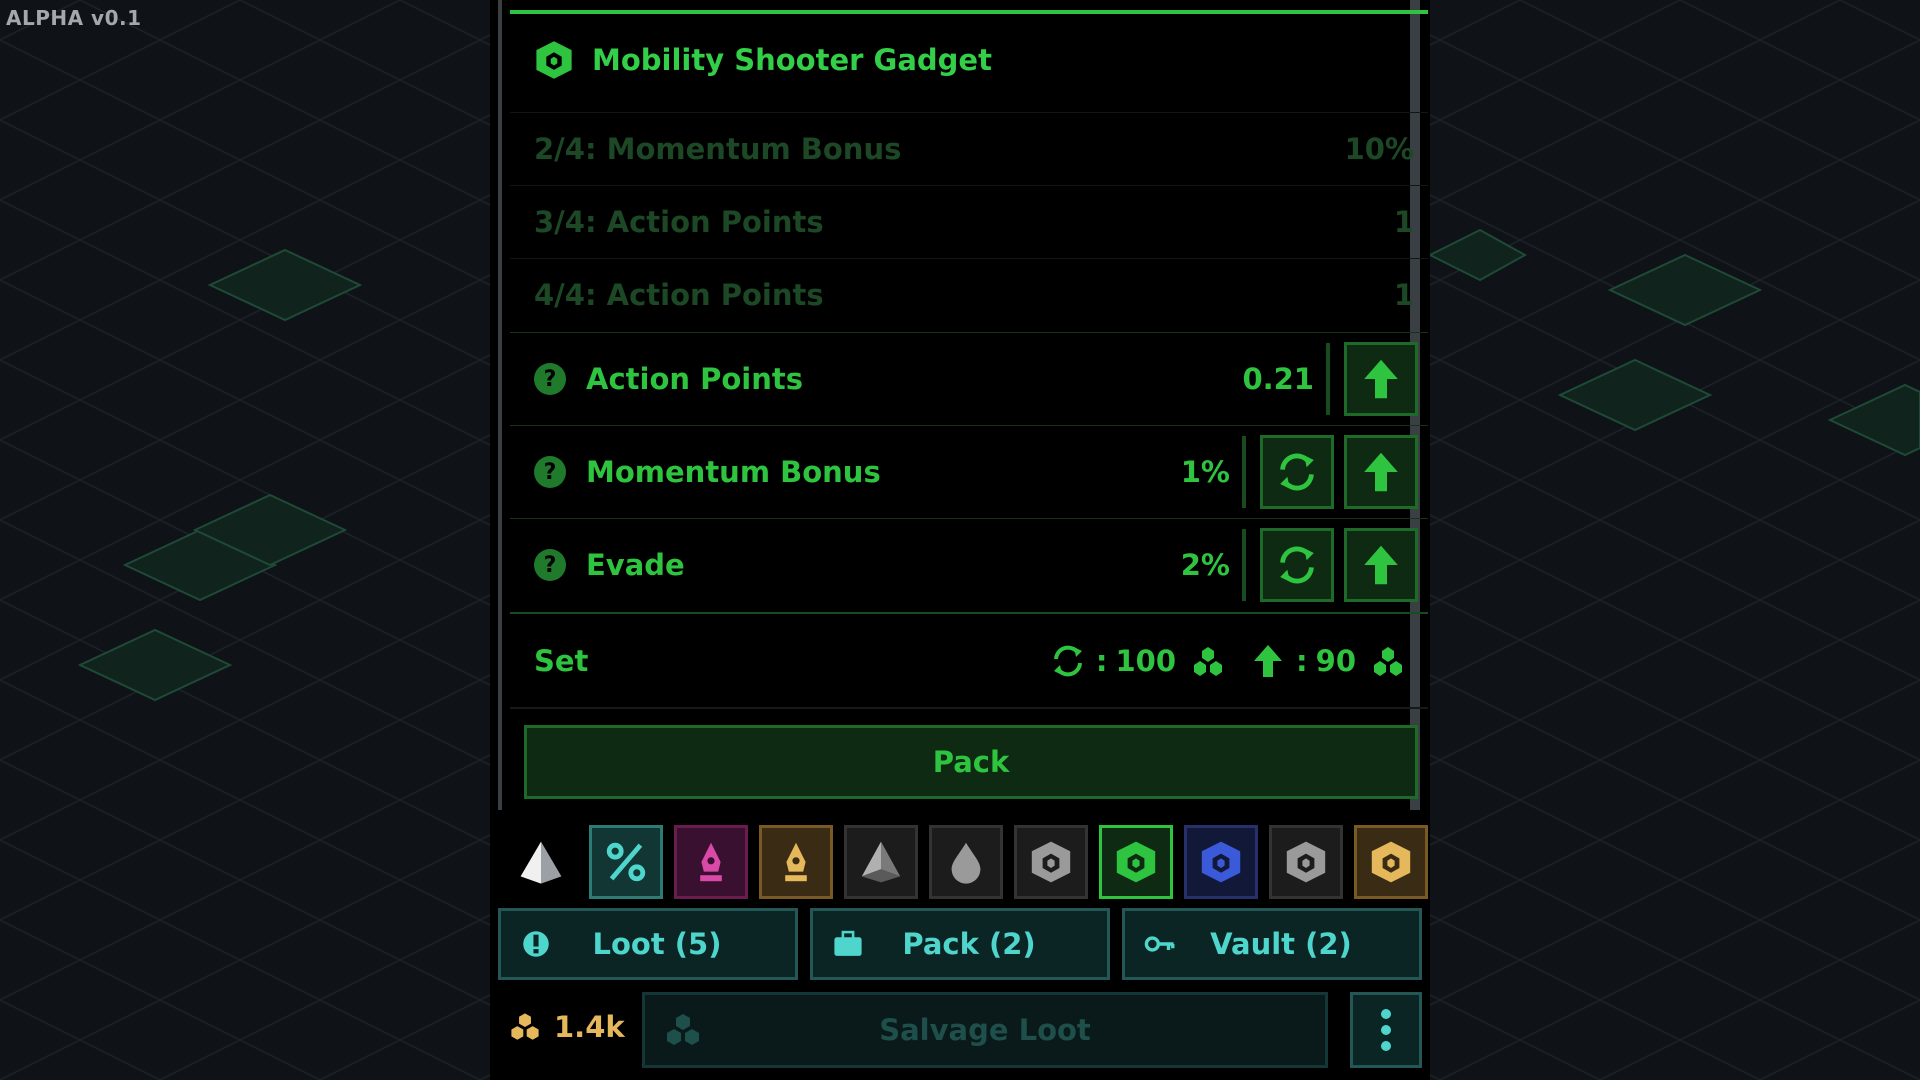 The width and height of the screenshot is (1920, 1080). Describe the element at coordinates (969, 221) in the screenshot. I see `locked-stat-row: 3/4: Action Points 1` at that location.